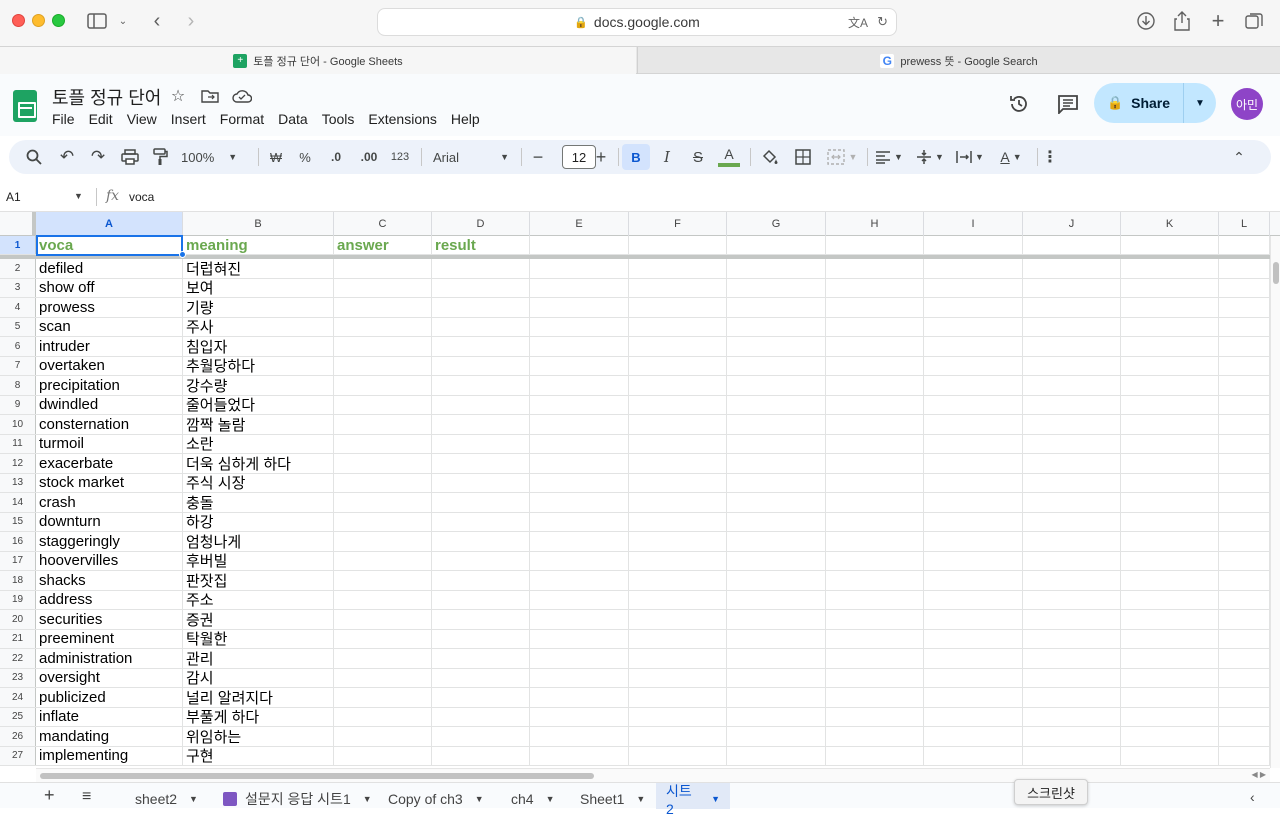 The image size is (1280, 817). I want to click on merge-cells-icon: ▼, so click(842, 157).